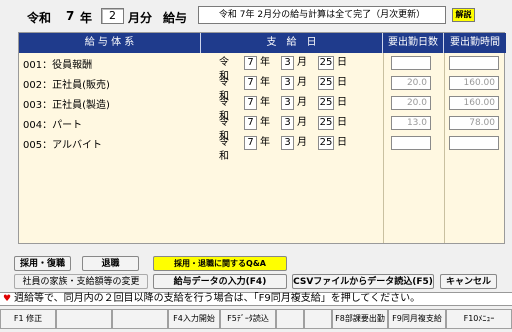 The image size is (512, 332). I want to click on row-label: 003：正社員(製造), so click(66, 105).